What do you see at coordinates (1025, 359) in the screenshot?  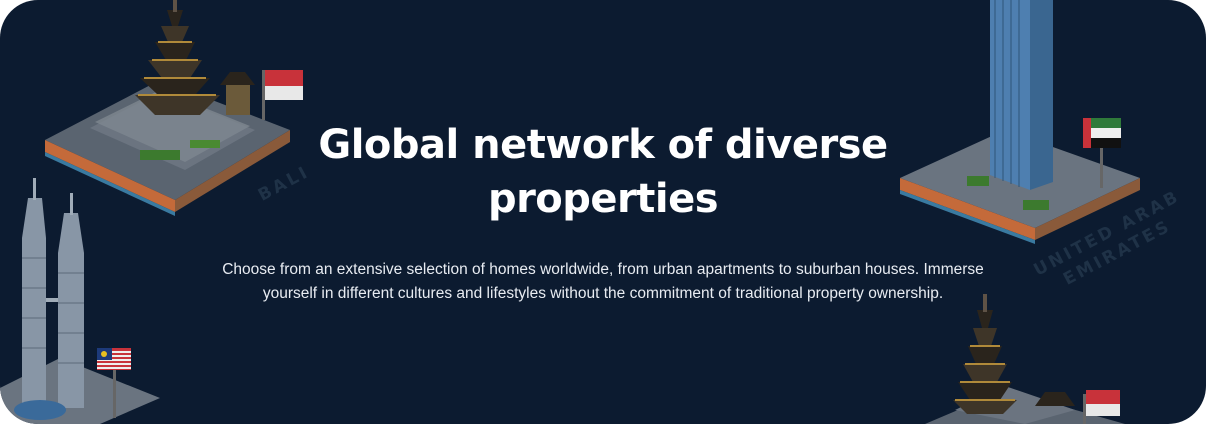 I see `bali-temple-icon` at bounding box center [1025, 359].